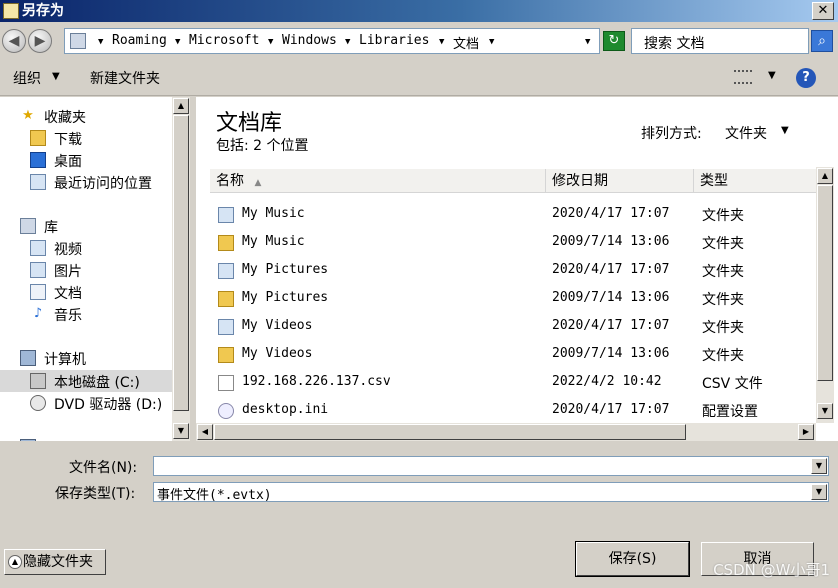 The width and height of the screenshot is (838, 588). Describe the element at coordinates (513, 215) in the screenshot. I see `file-row: My Music 2020/4/17 17:07 文件夹` at that location.